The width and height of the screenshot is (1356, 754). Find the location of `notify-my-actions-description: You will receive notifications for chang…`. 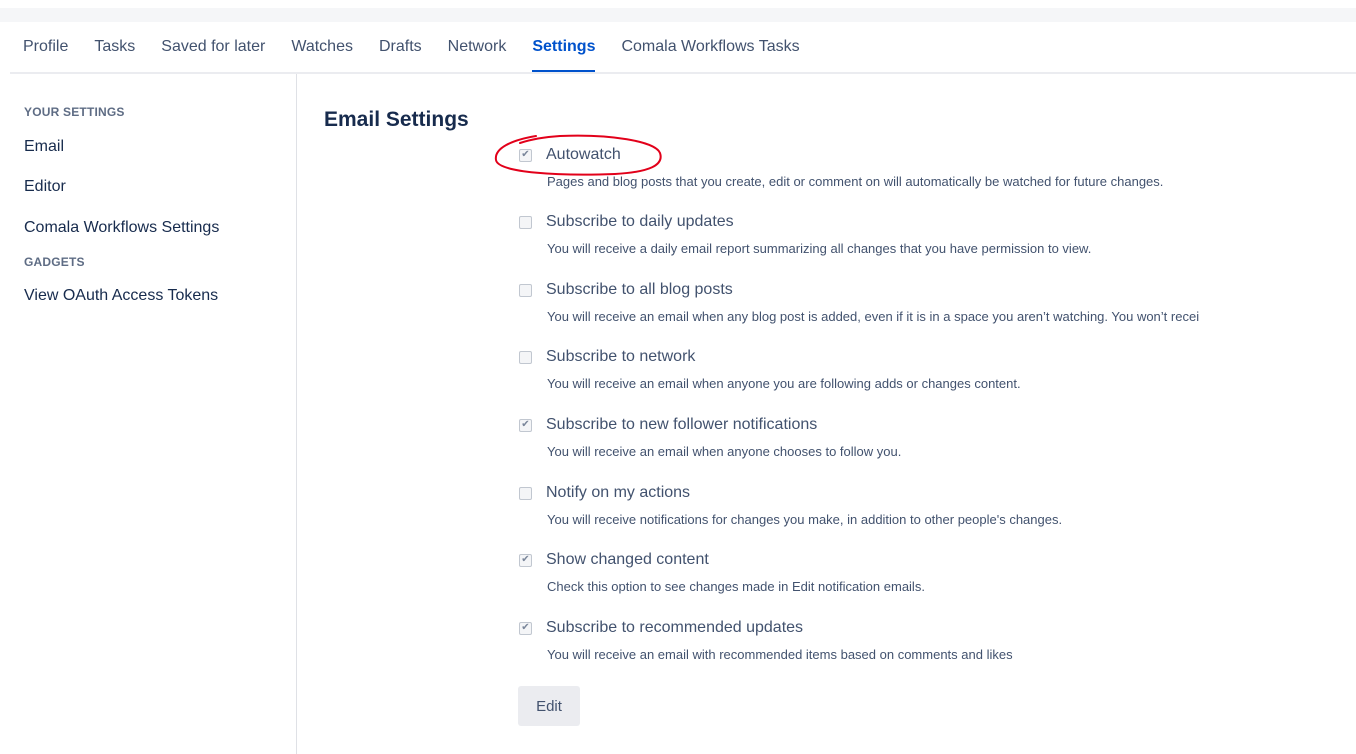

notify-my-actions-description: You will receive notifications for chang… is located at coordinates (805, 519).